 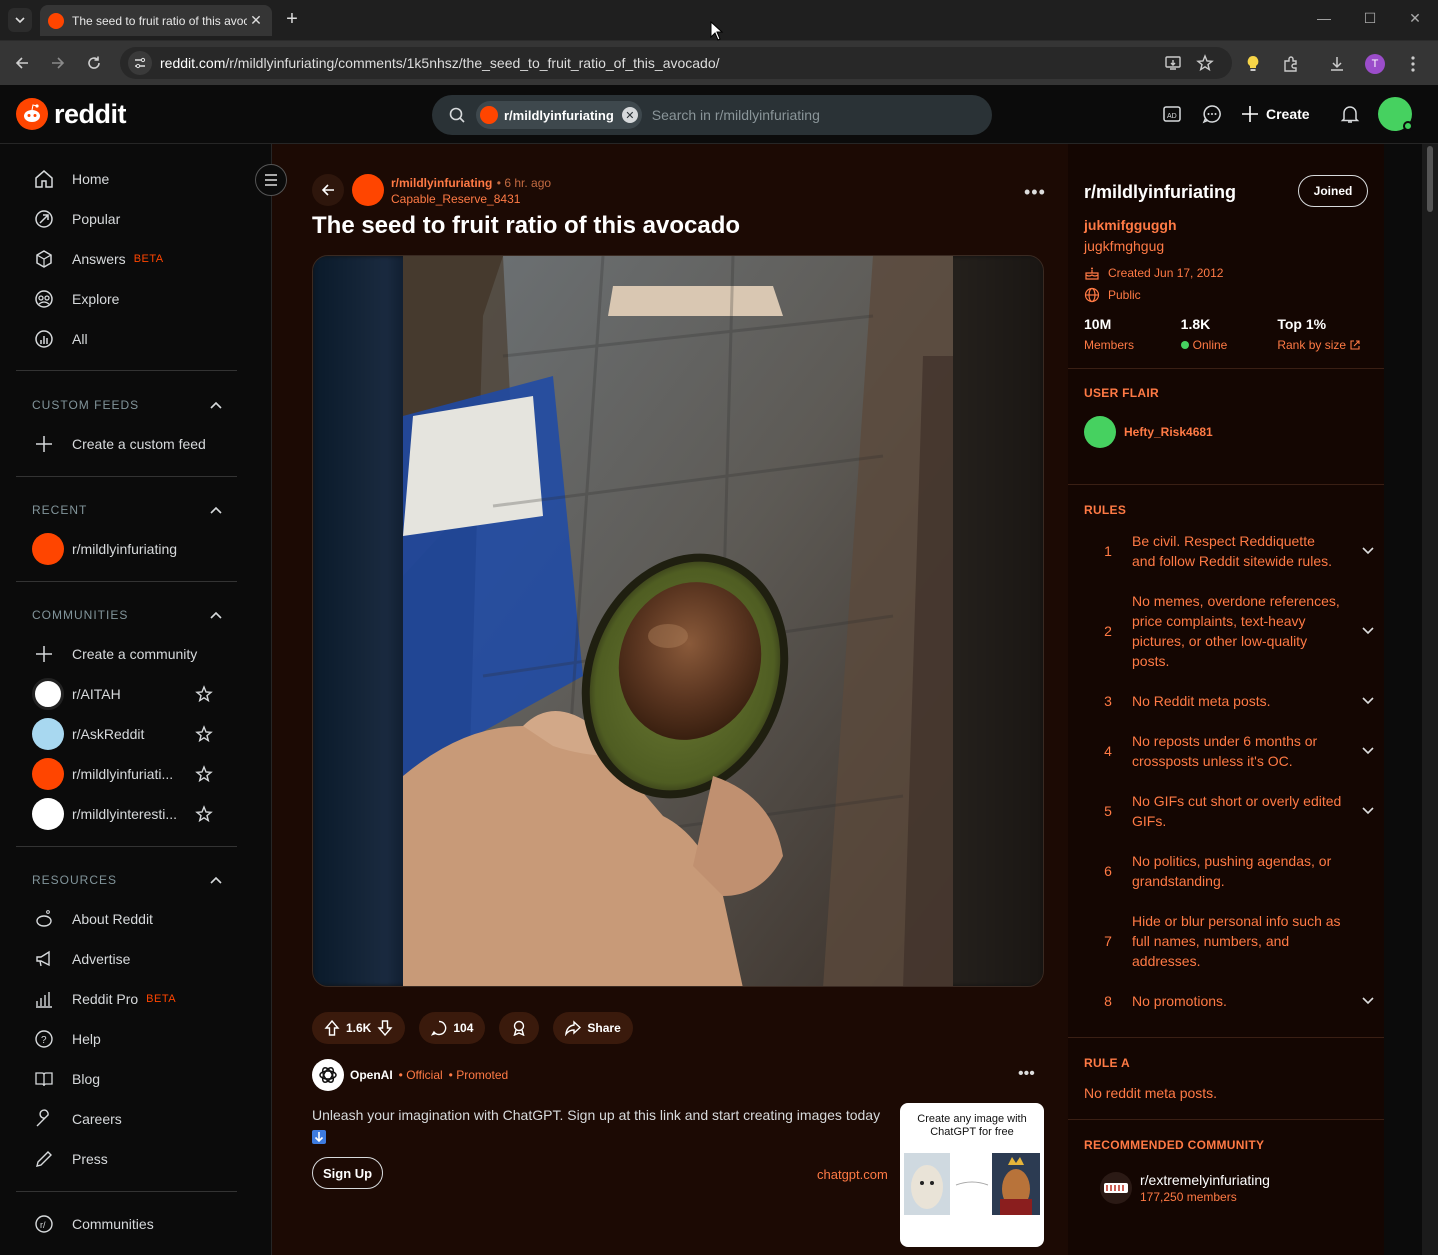 I want to click on chat-icon, so click(x=1212, y=114).